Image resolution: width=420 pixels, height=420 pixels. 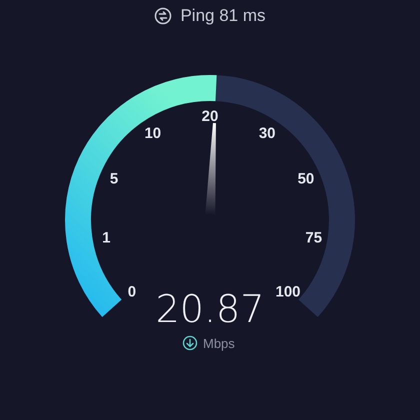 What do you see at coordinates (288, 291) in the screenshot?
I see `scale-label: 100` at bounding box center [288, 291].